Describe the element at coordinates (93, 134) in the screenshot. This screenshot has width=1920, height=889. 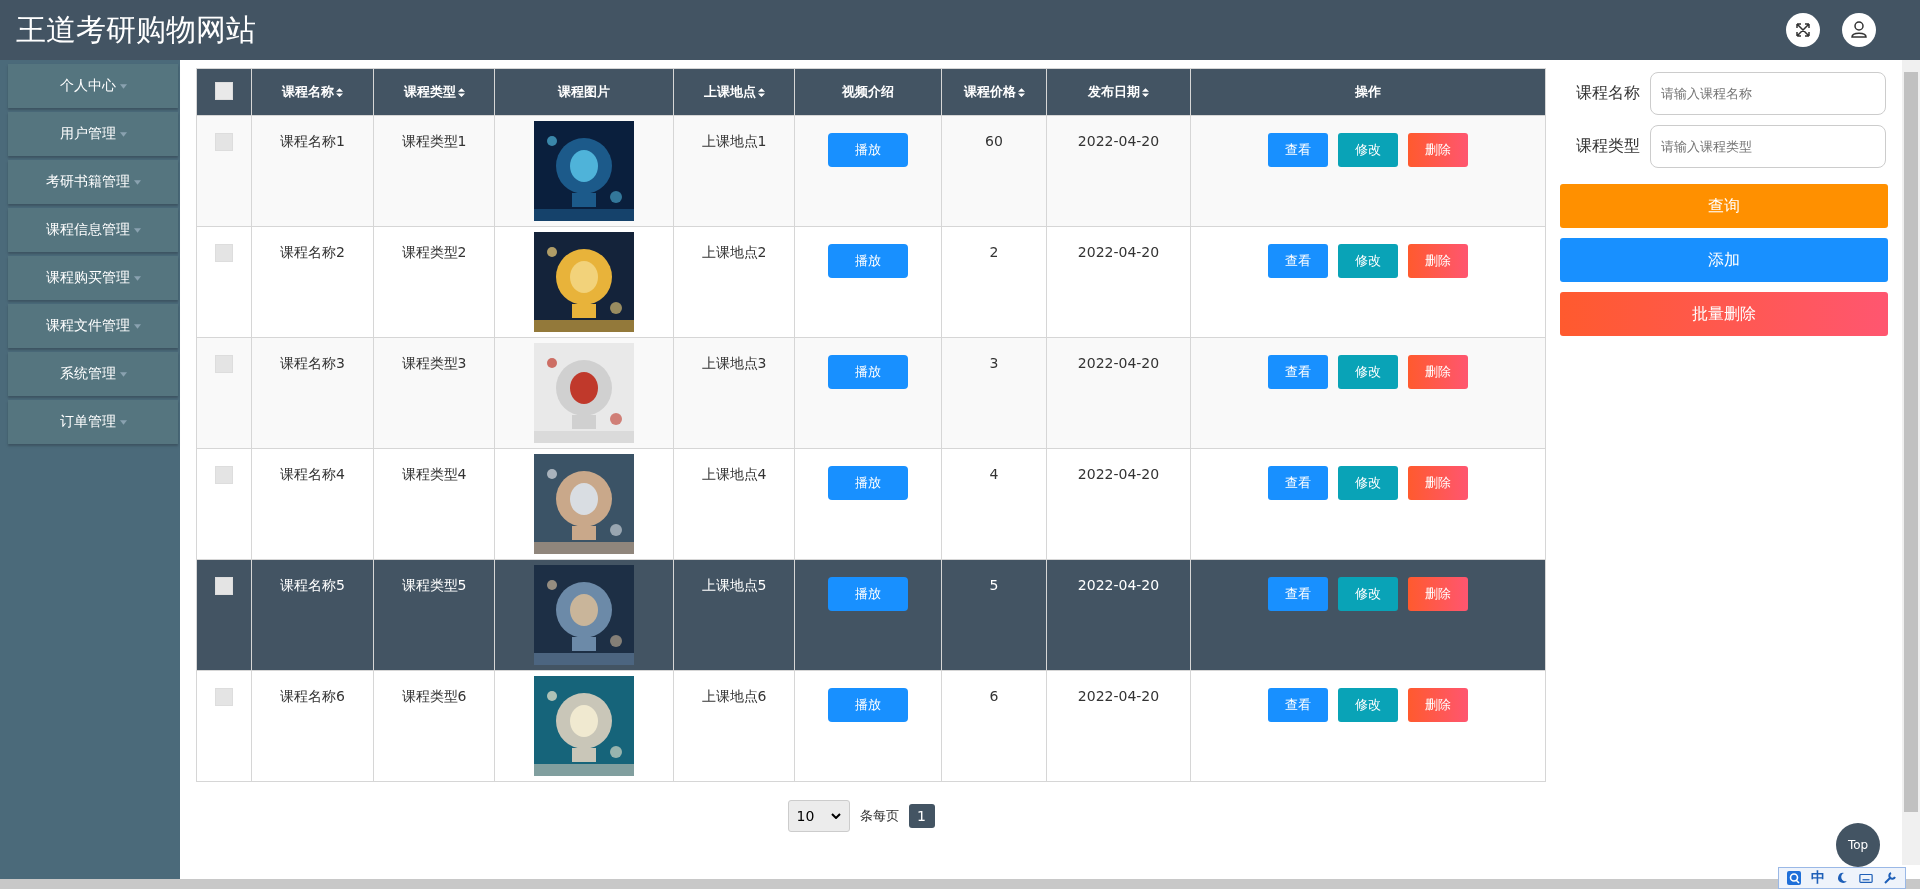
I see `sidebar-item: 用户管理` at that location.